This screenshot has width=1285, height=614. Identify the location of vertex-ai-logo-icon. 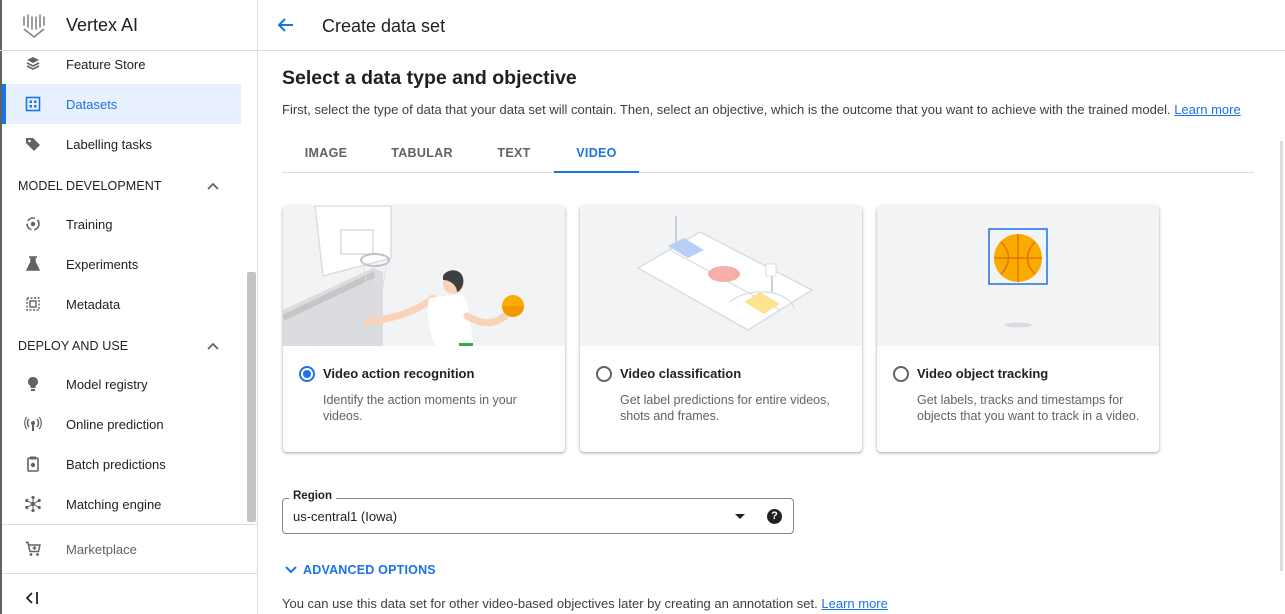
(34, 26).